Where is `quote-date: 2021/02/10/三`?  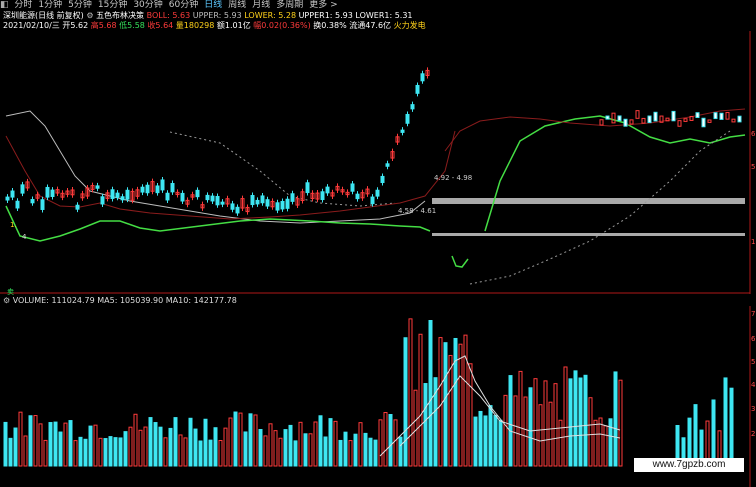 quote-date: 2021/02/10/三 is located at coordinates (31, 25).